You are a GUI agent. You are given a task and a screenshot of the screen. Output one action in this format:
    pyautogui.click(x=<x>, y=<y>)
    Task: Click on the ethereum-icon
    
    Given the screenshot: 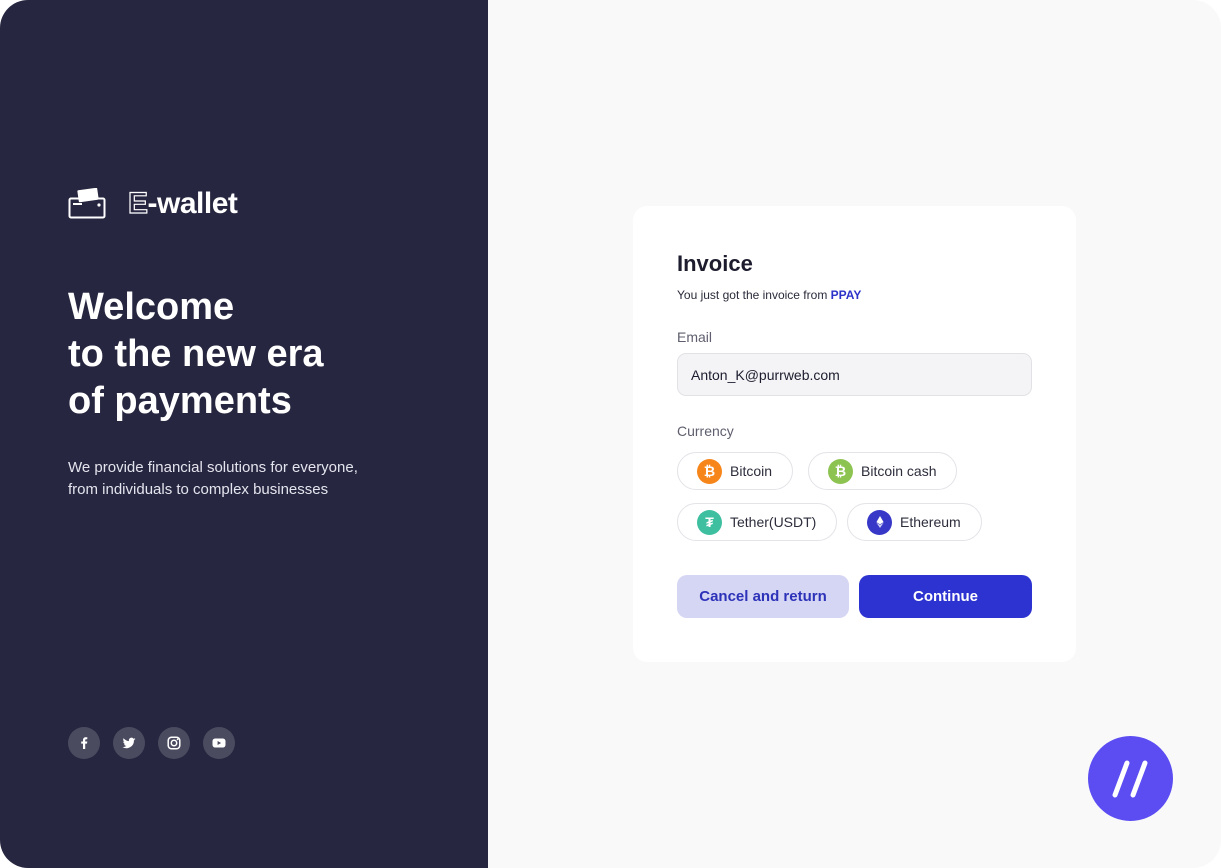 What is the action you would take?
    pyautogui.click(x=879, y=522)
    